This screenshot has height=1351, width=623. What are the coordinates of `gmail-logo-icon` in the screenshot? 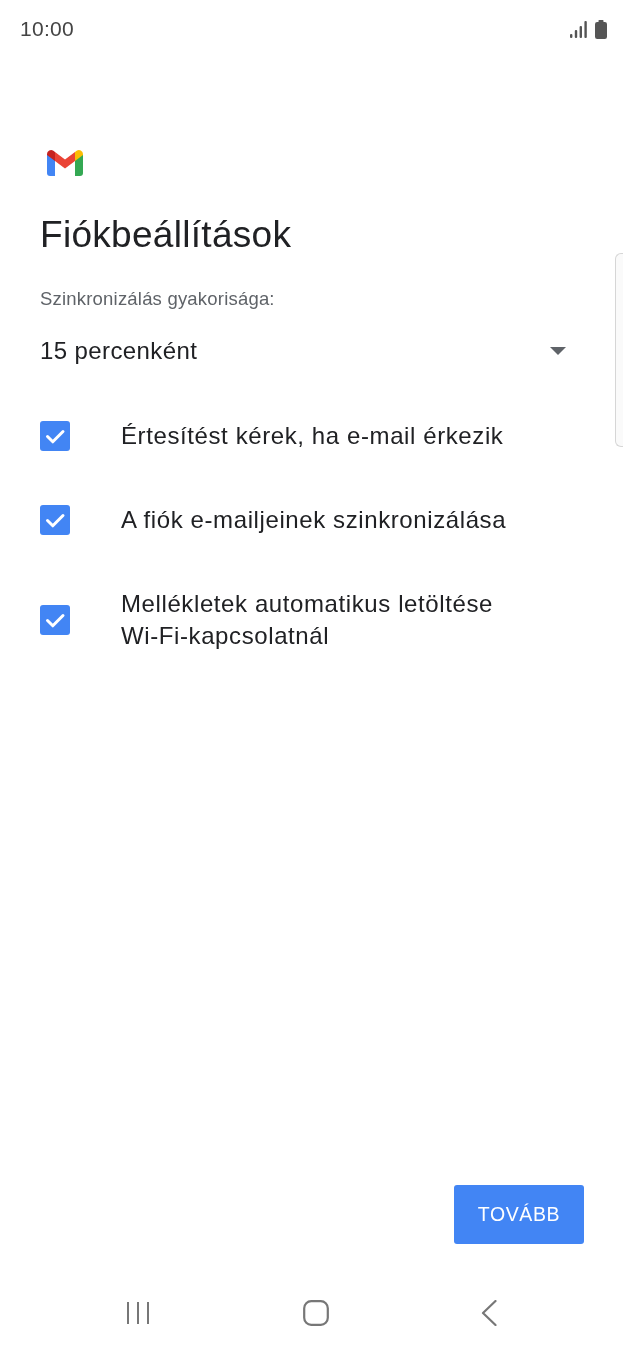 It's located at (65, 162).